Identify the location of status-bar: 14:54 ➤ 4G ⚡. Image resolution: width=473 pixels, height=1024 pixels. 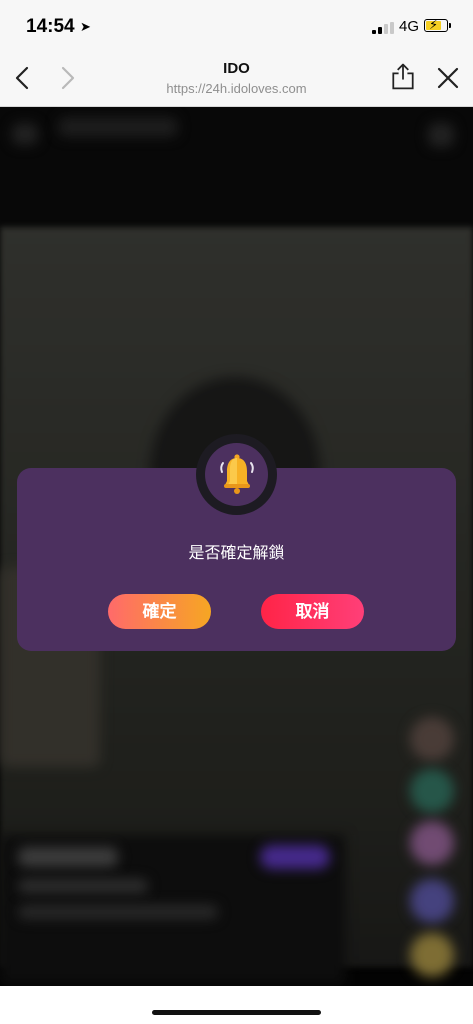
(236, 26).